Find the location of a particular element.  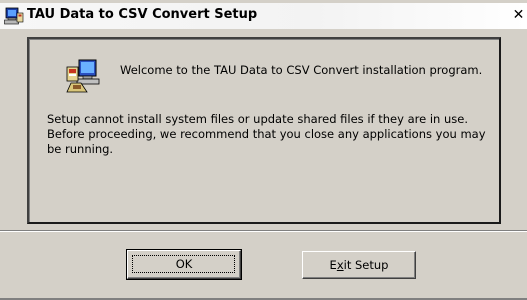

separator-highlight is located at coordinates (263, 231).